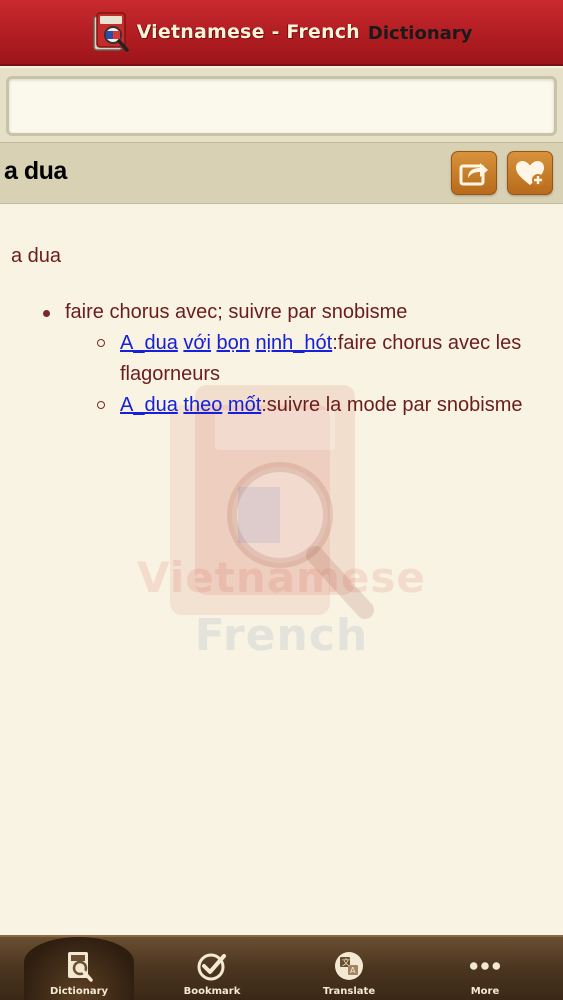  Describe the element at coordinates (110, 32) in the screenshot. I see `dictionary-logo-icon` at that location.